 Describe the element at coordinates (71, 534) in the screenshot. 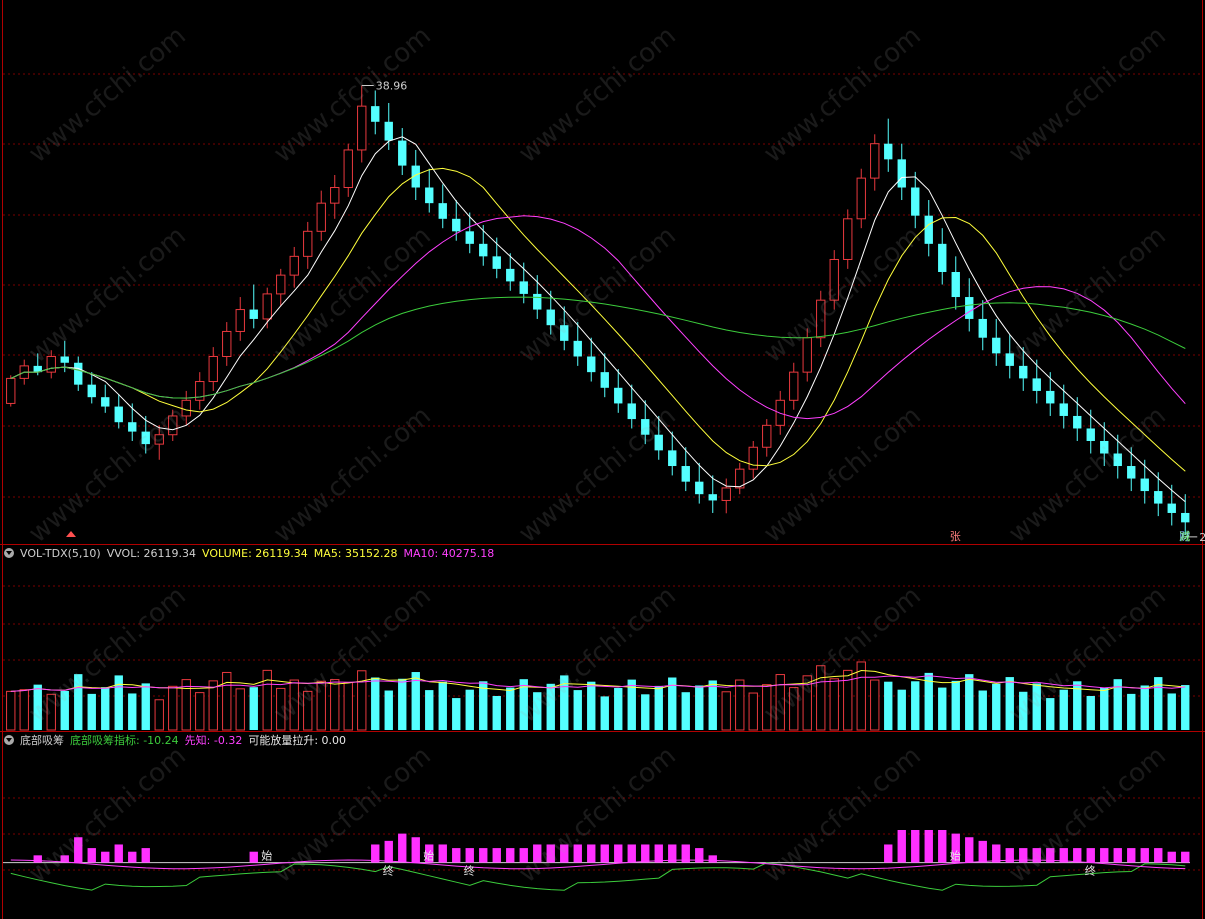

I see `marker-arrow-icon` at that location.